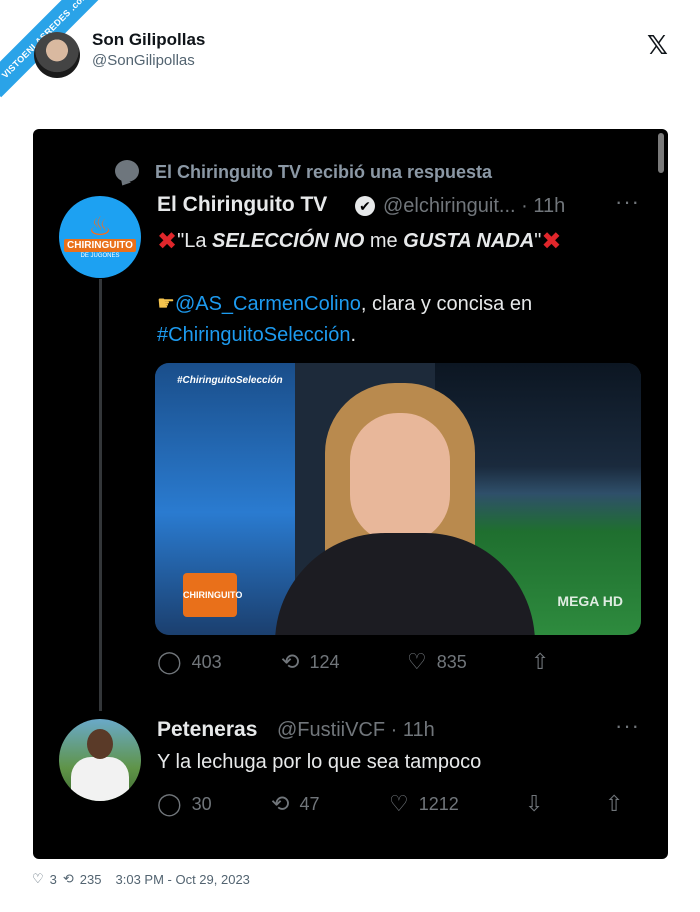 The width and height of the screenshot is (700, 912). I want to click on like-count: 835, so click(451, 661).